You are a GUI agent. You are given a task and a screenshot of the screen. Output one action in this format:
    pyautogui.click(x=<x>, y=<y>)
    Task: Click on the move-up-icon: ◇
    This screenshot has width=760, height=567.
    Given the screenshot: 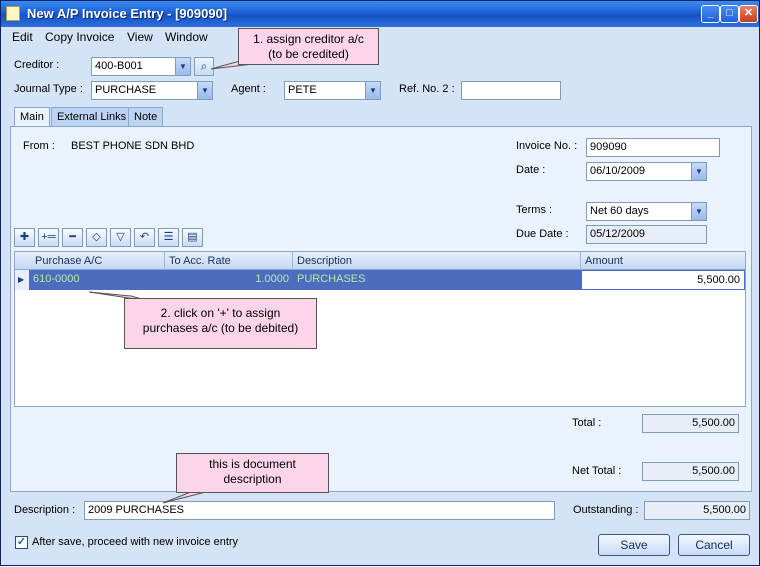 What is the action you would take?
    pyautogui.click(x=96, y=237)
    